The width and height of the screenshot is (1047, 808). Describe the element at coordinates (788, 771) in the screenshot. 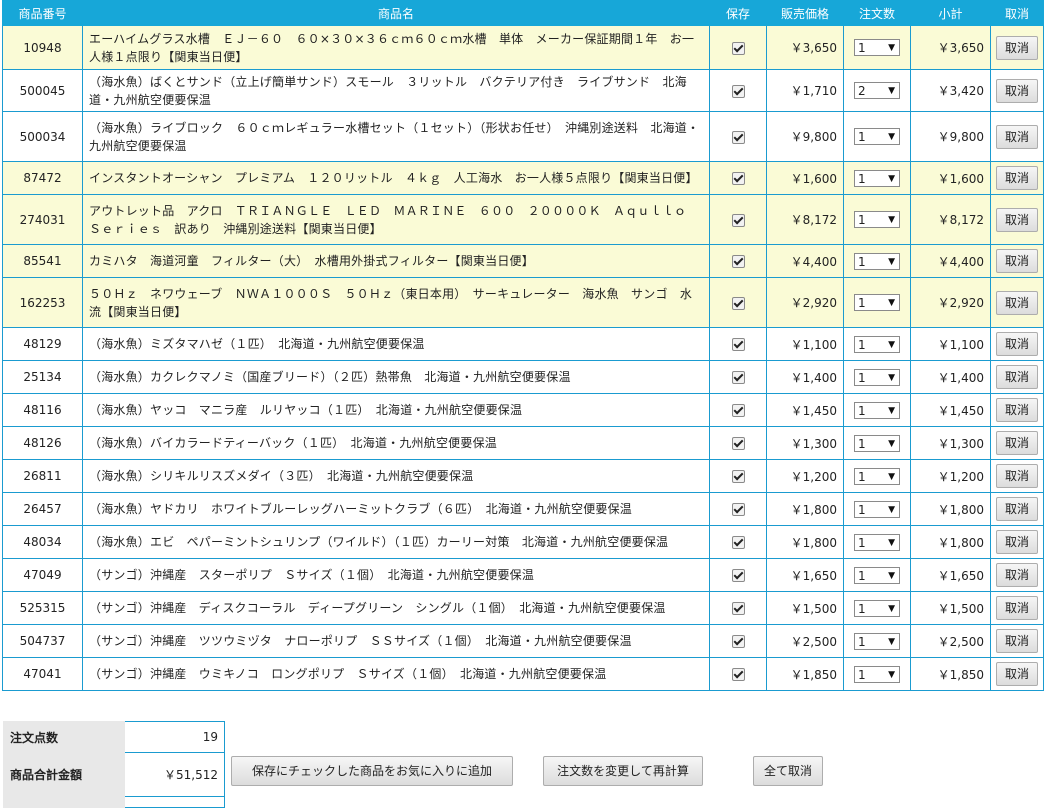

I see `cancel-all-button: 全て取消` at that location.